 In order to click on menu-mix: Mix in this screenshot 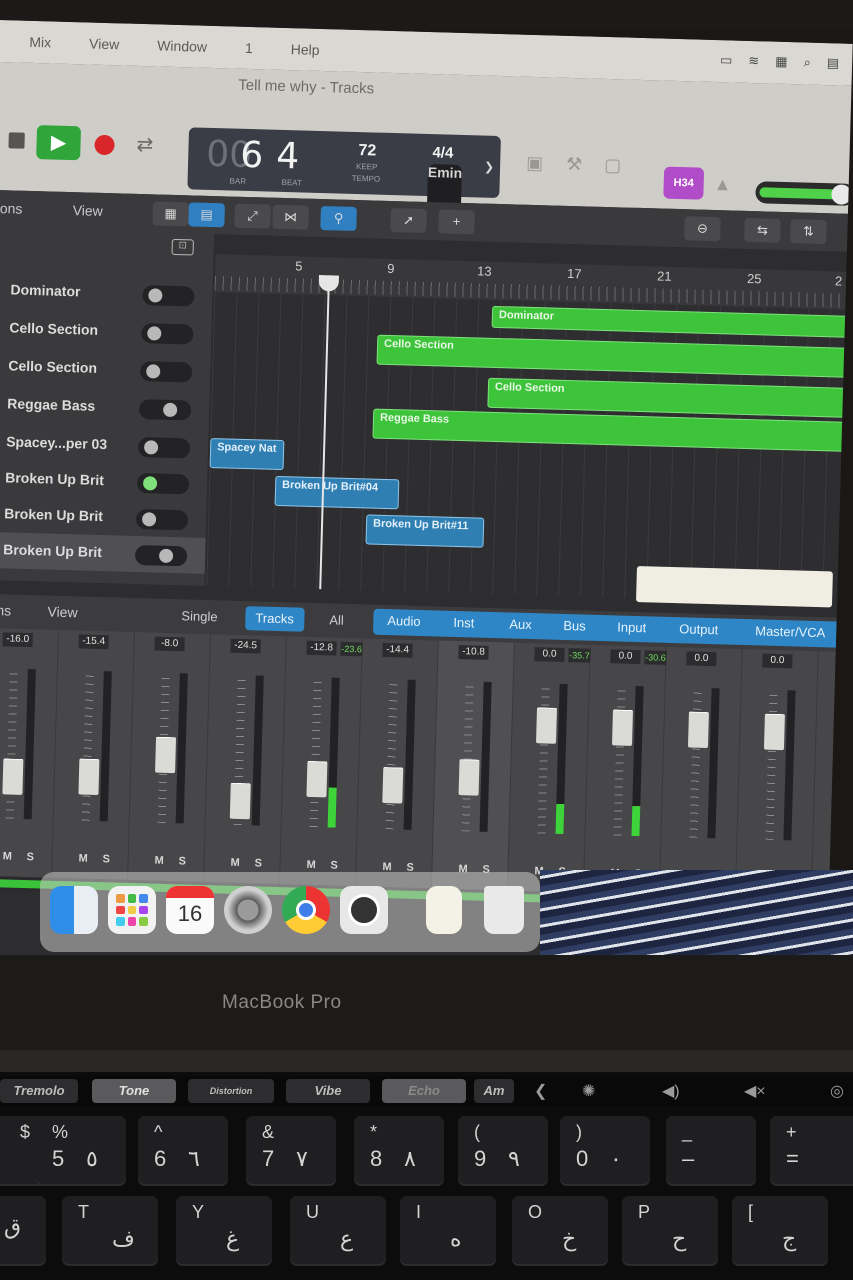, I will do `click(40, 42)`.